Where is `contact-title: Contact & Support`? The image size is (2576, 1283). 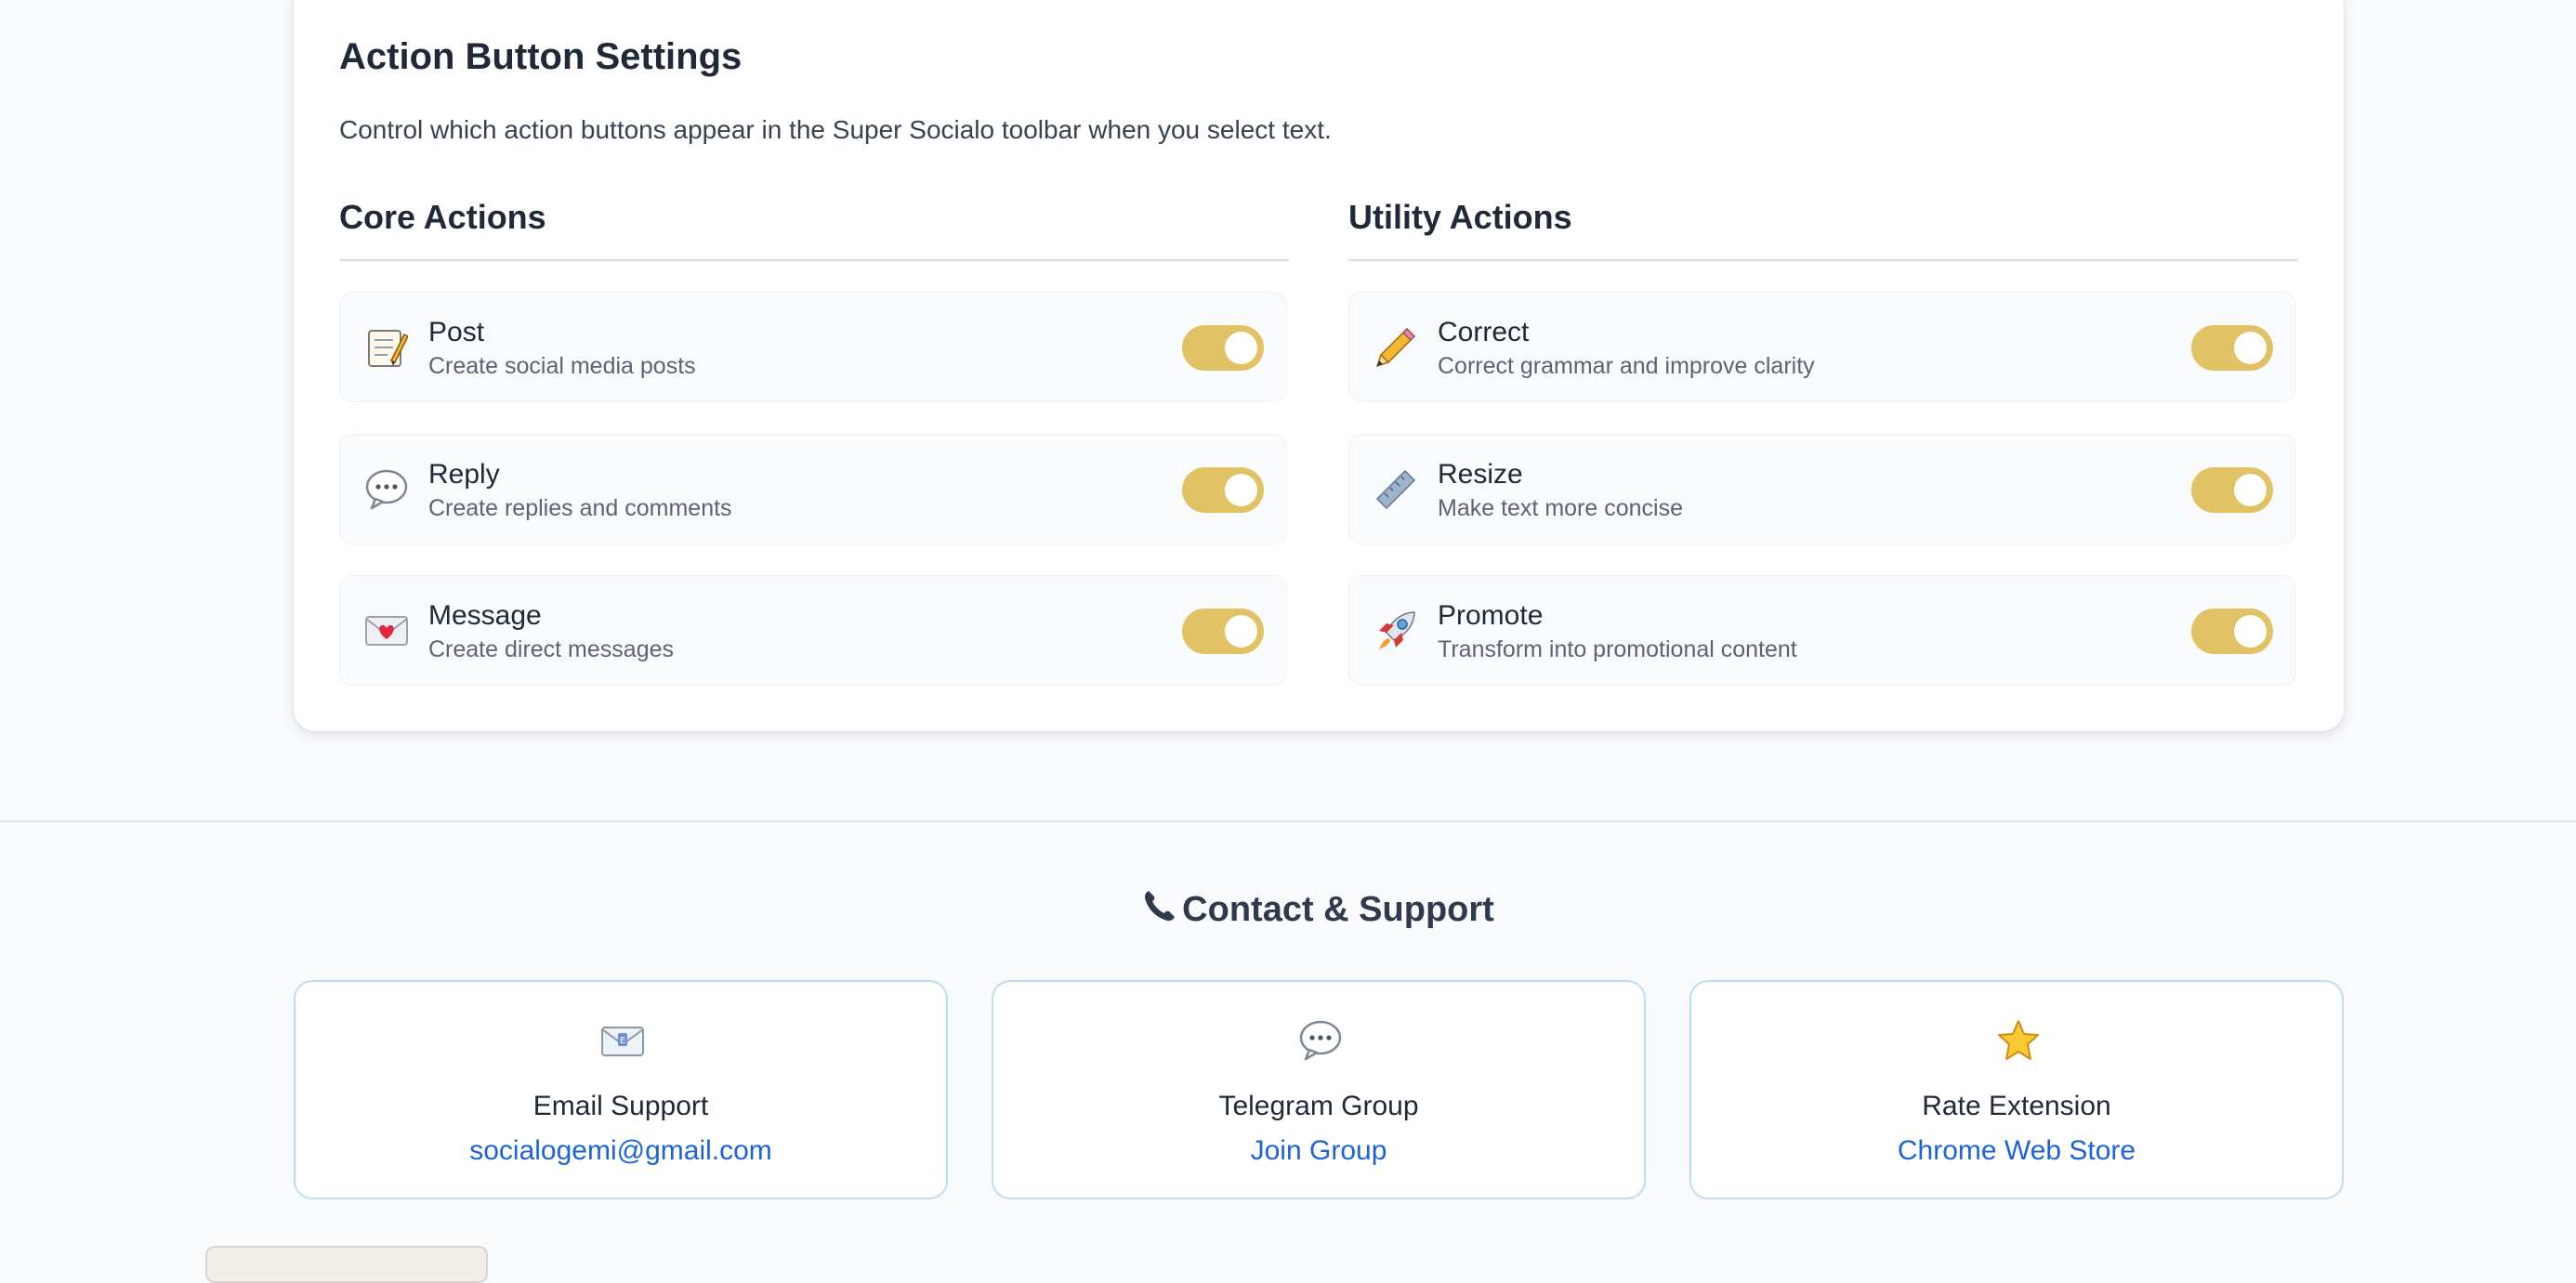 contact-title: Contact & Support is located at coordinates (1288, 909).